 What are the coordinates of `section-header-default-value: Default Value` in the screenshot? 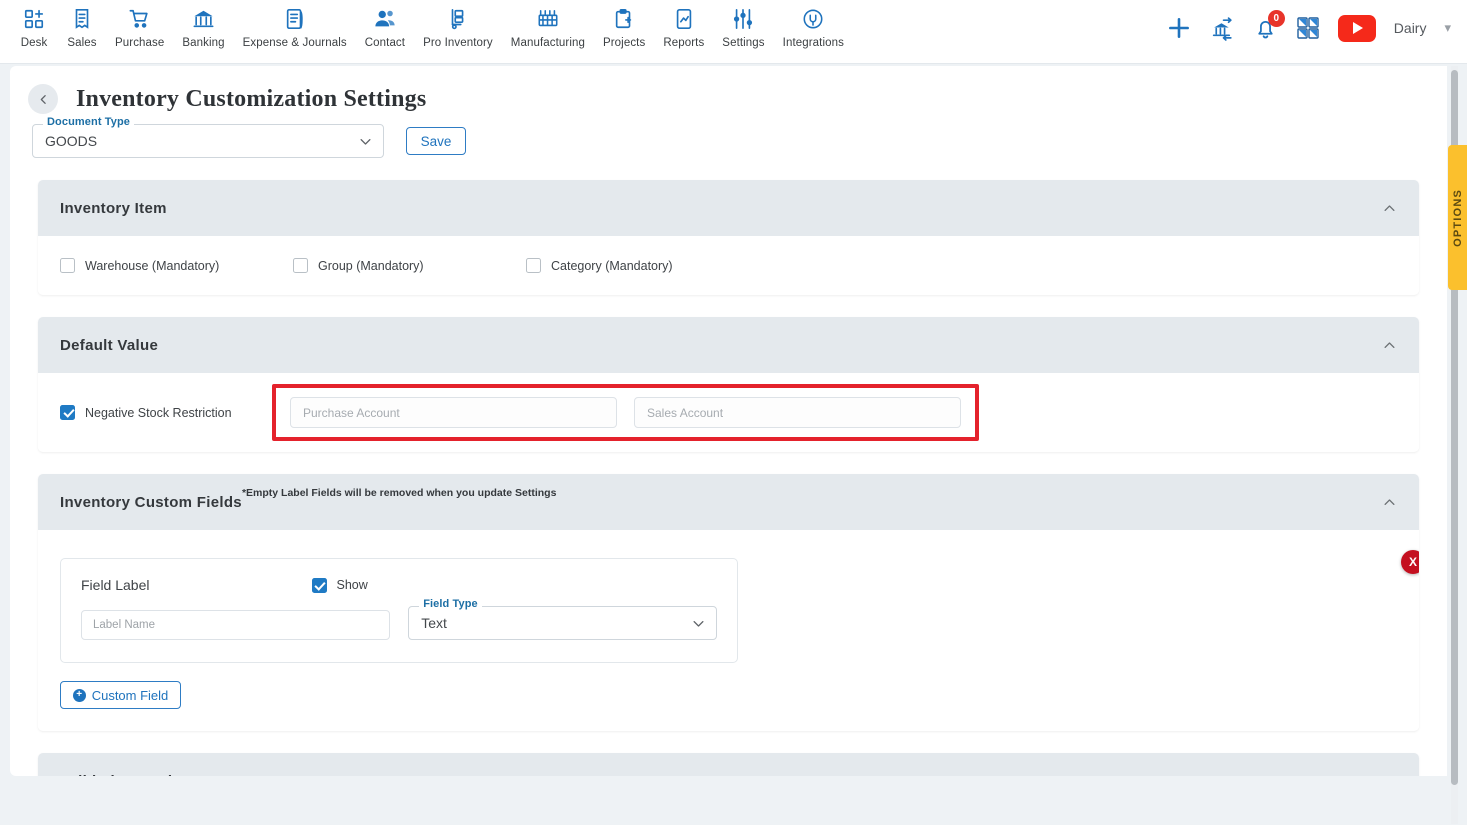 It's located at (728, 345).